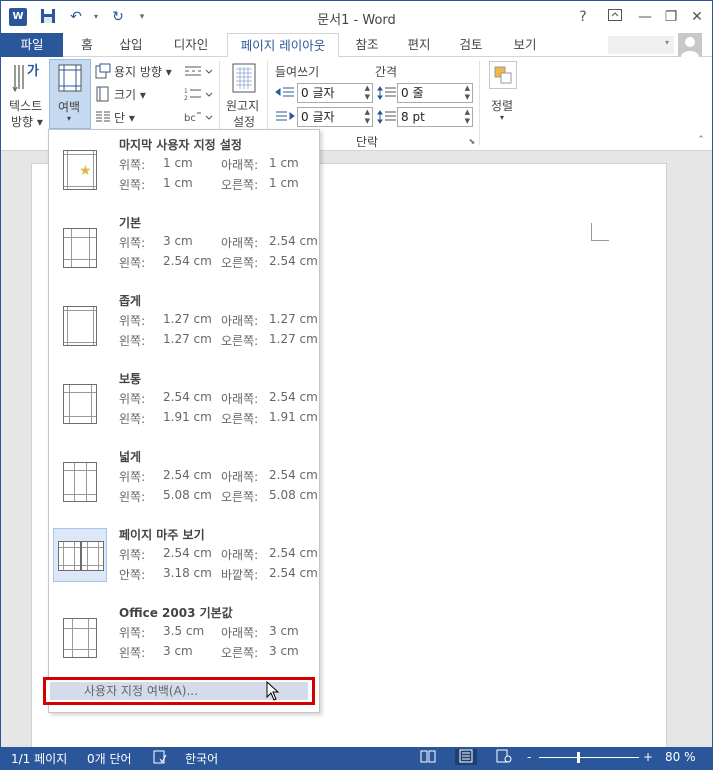  I want to click on spacing-before-icon, so click(387, 93).